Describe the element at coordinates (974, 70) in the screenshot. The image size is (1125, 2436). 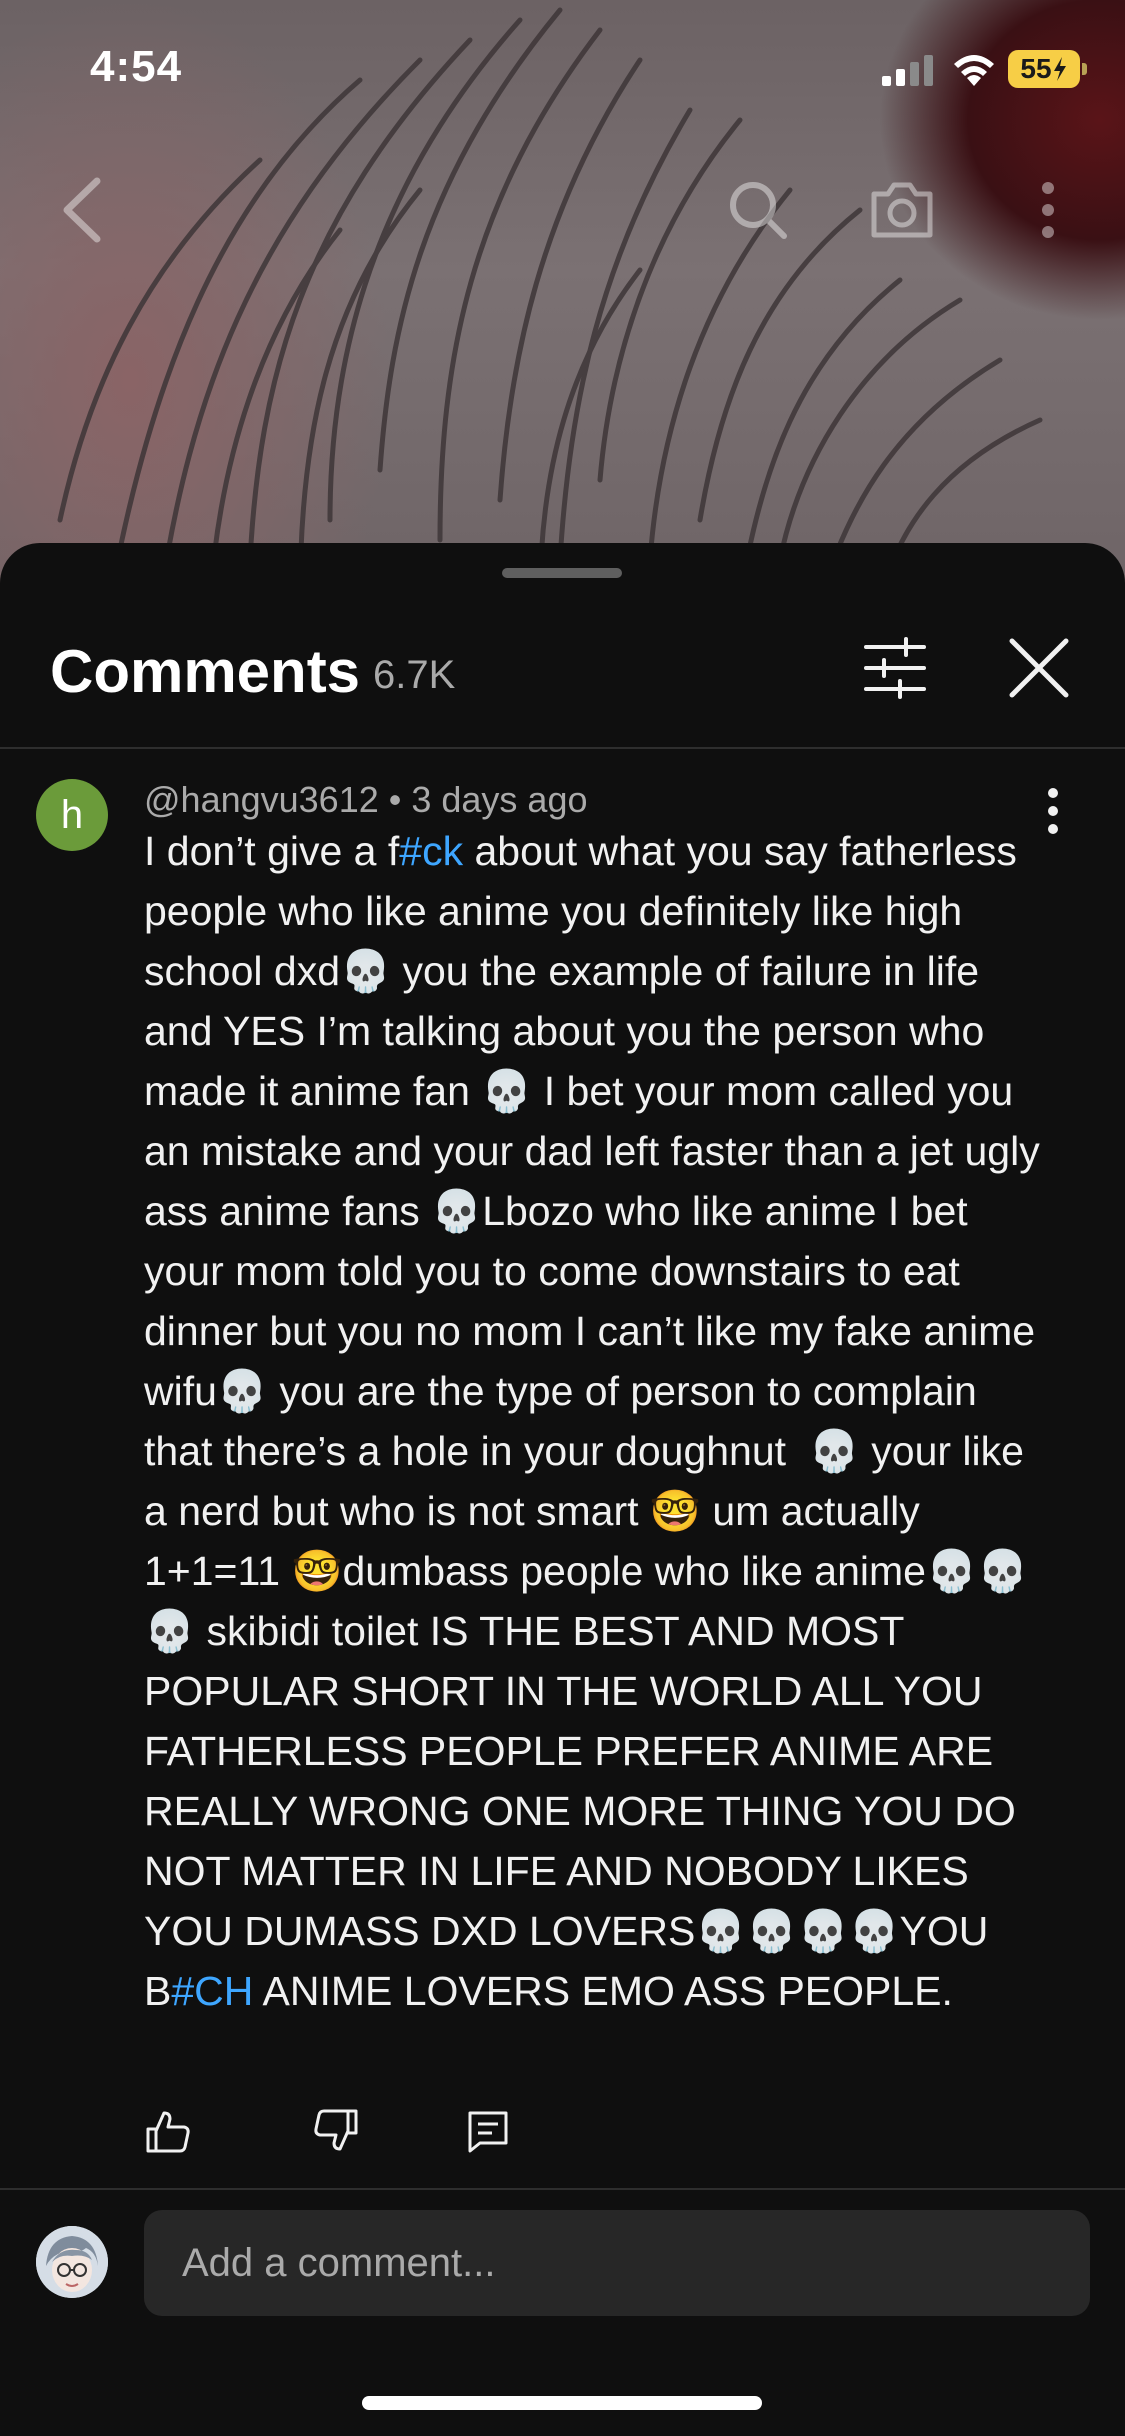
I see `wifi-icon` at that location.